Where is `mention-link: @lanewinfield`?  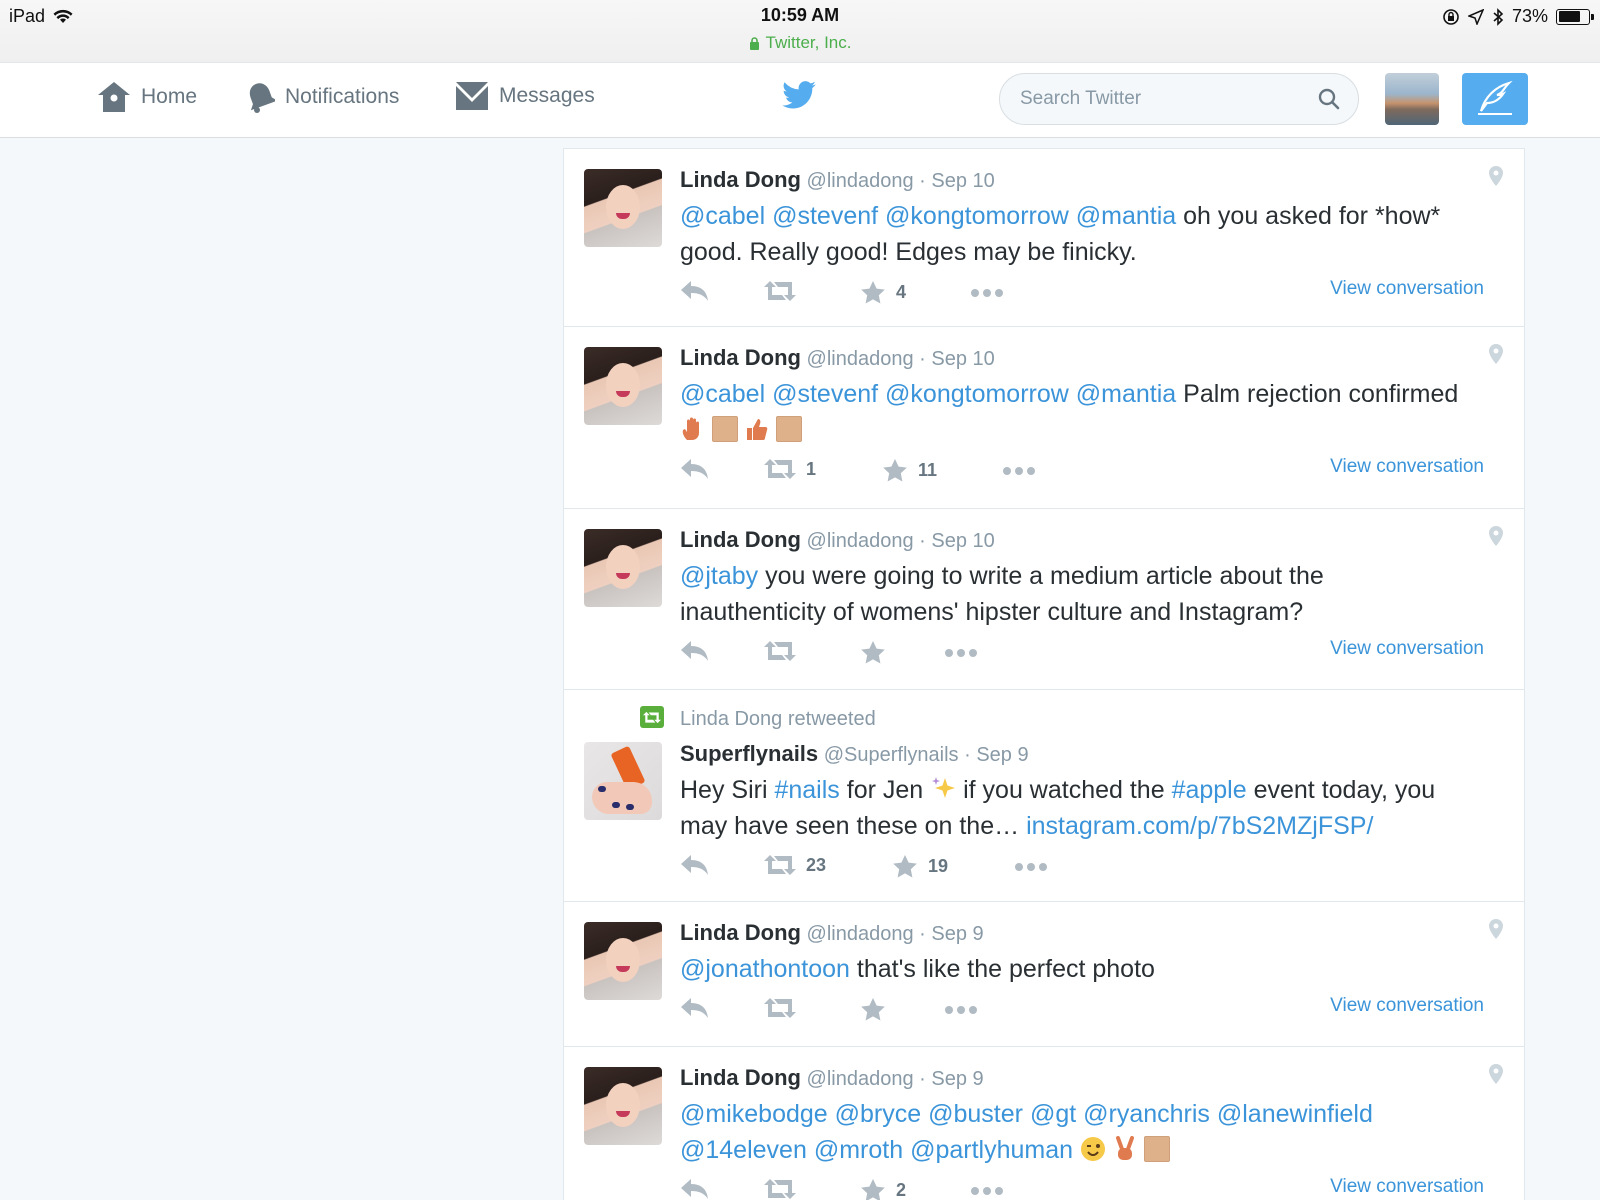
mention-link: @lanewinfield is located at coordinates (1295, 1114).